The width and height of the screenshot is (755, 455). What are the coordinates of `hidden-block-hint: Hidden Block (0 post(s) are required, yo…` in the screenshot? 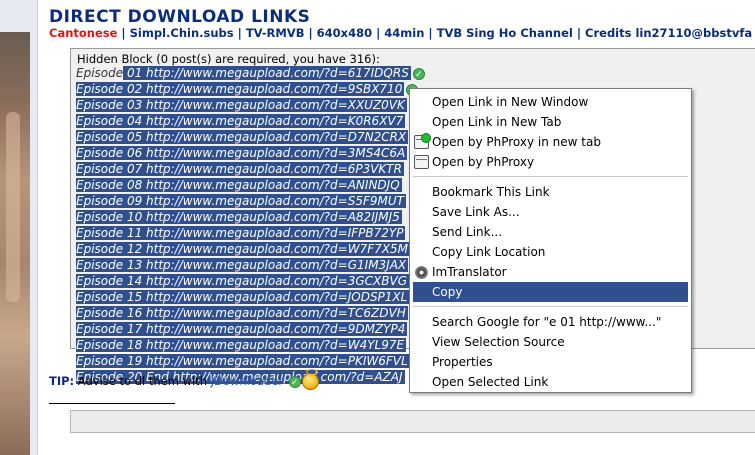 It's located at (228, 59).